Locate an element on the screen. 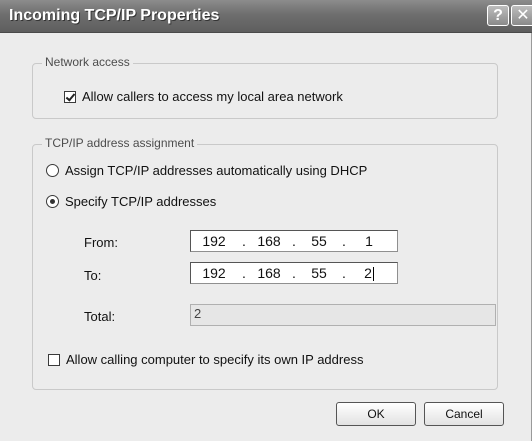 The image size is (532, 441). from-octet-1: 192 is located at coordinates (214, 241).